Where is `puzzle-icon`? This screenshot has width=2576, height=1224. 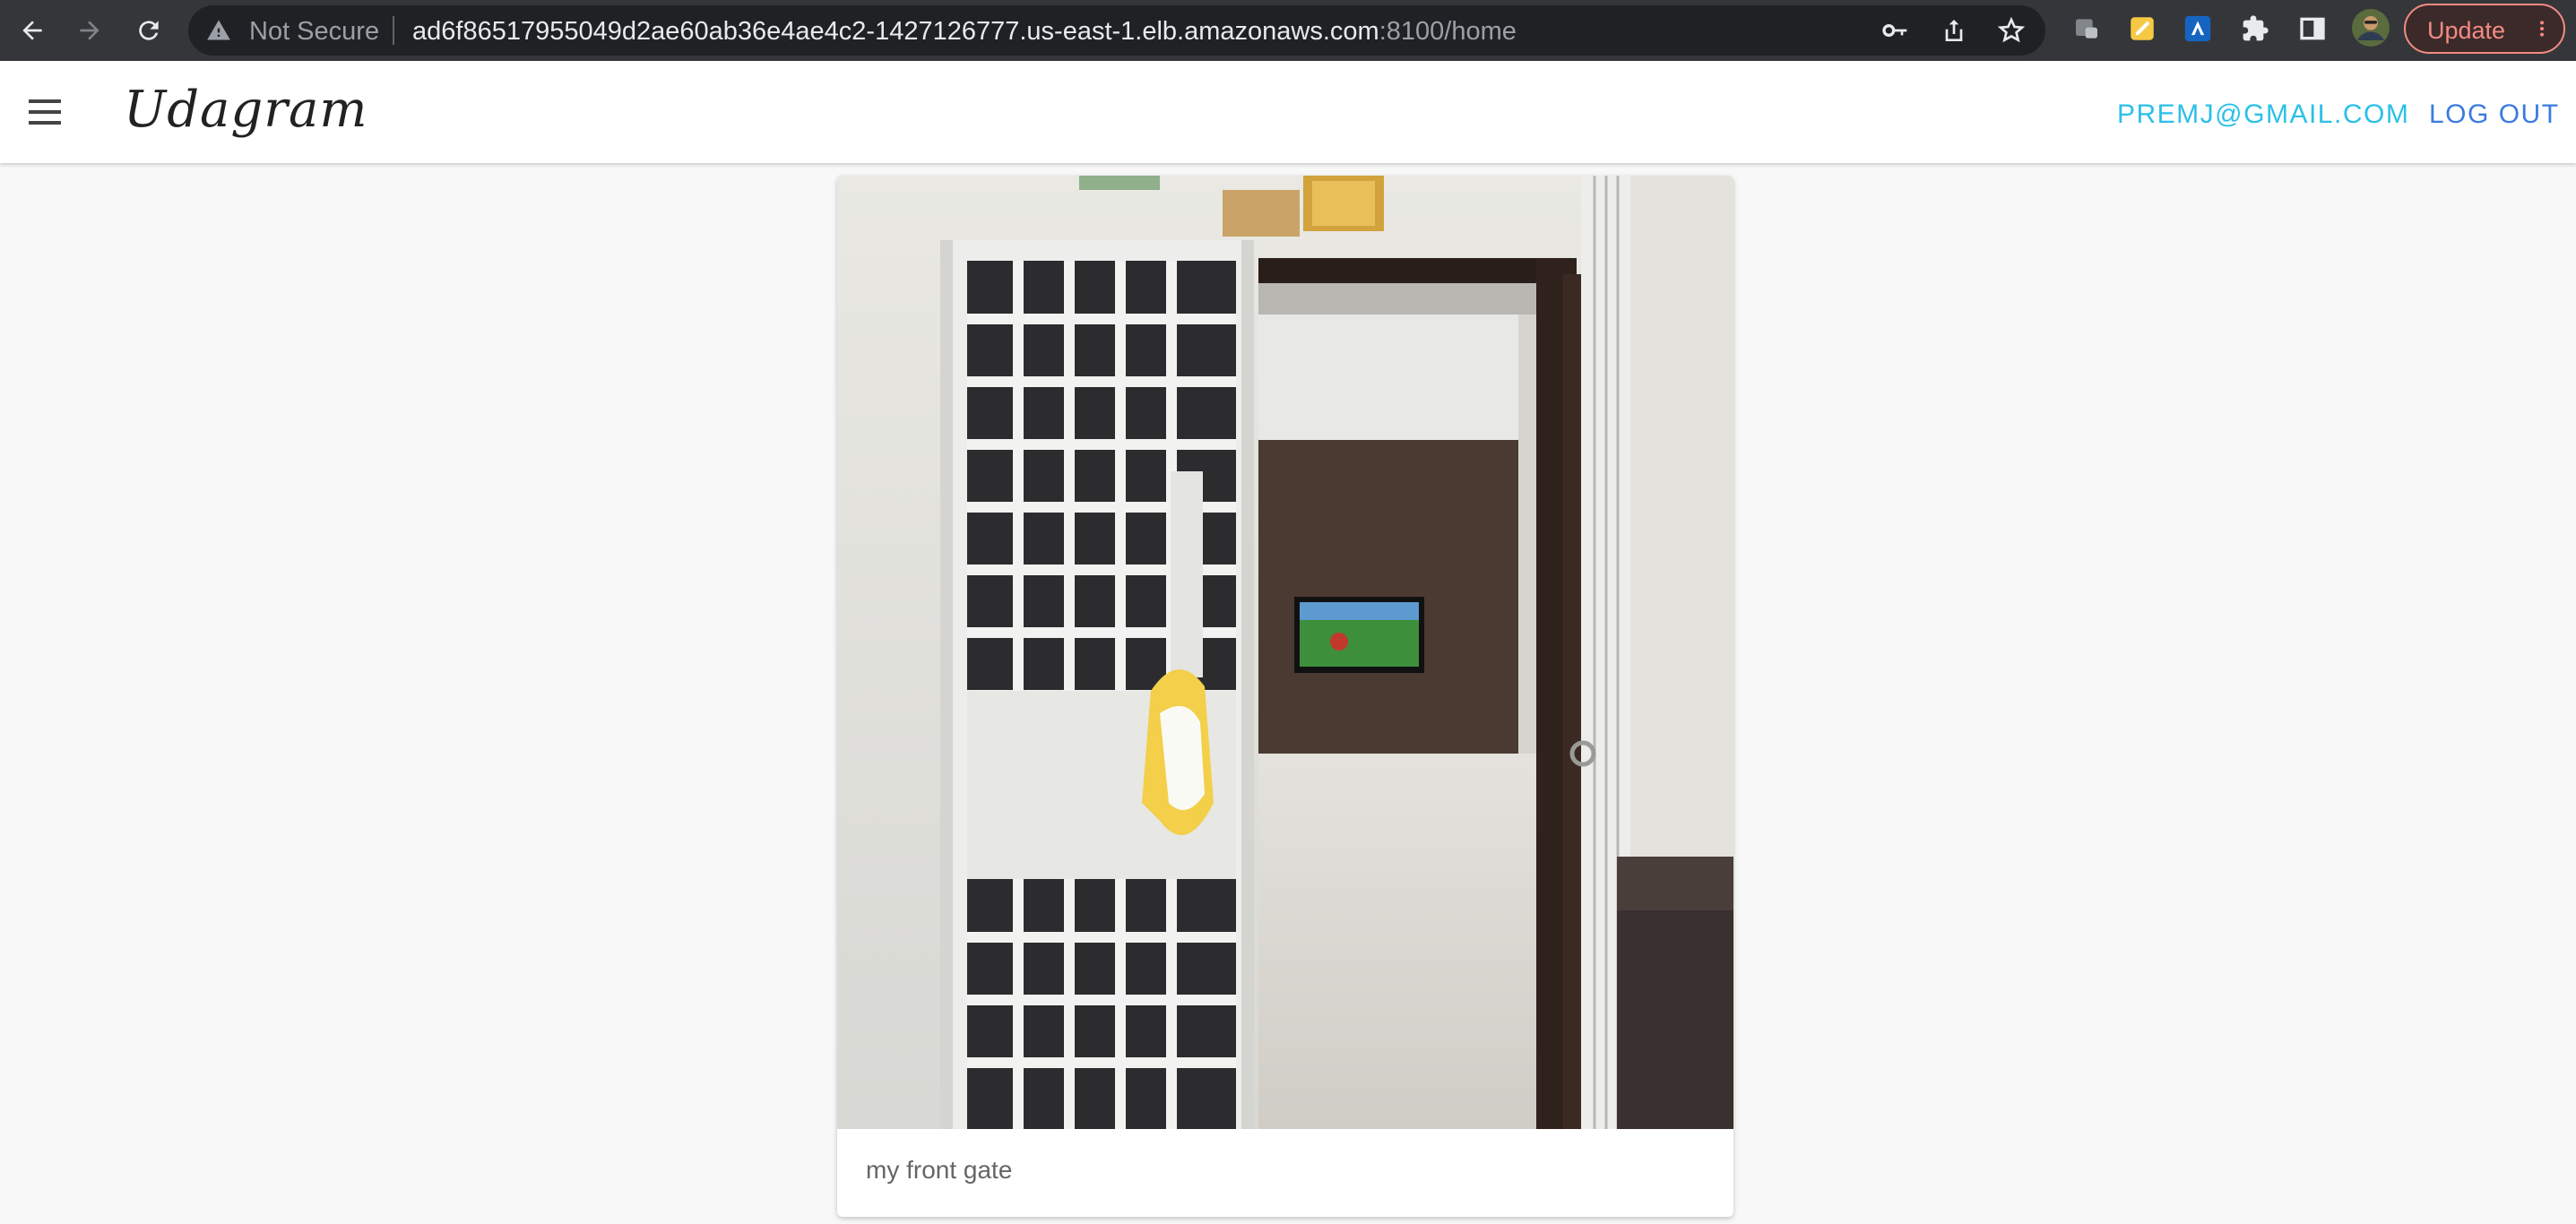 puzzle-icon is located at coordinates (2256, 28).